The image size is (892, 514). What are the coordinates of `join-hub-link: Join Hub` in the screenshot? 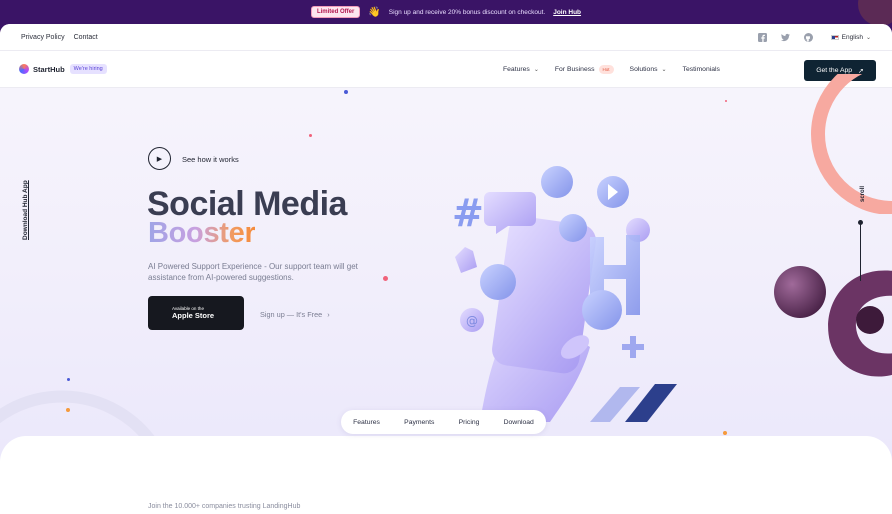 It's located at (567, 12).